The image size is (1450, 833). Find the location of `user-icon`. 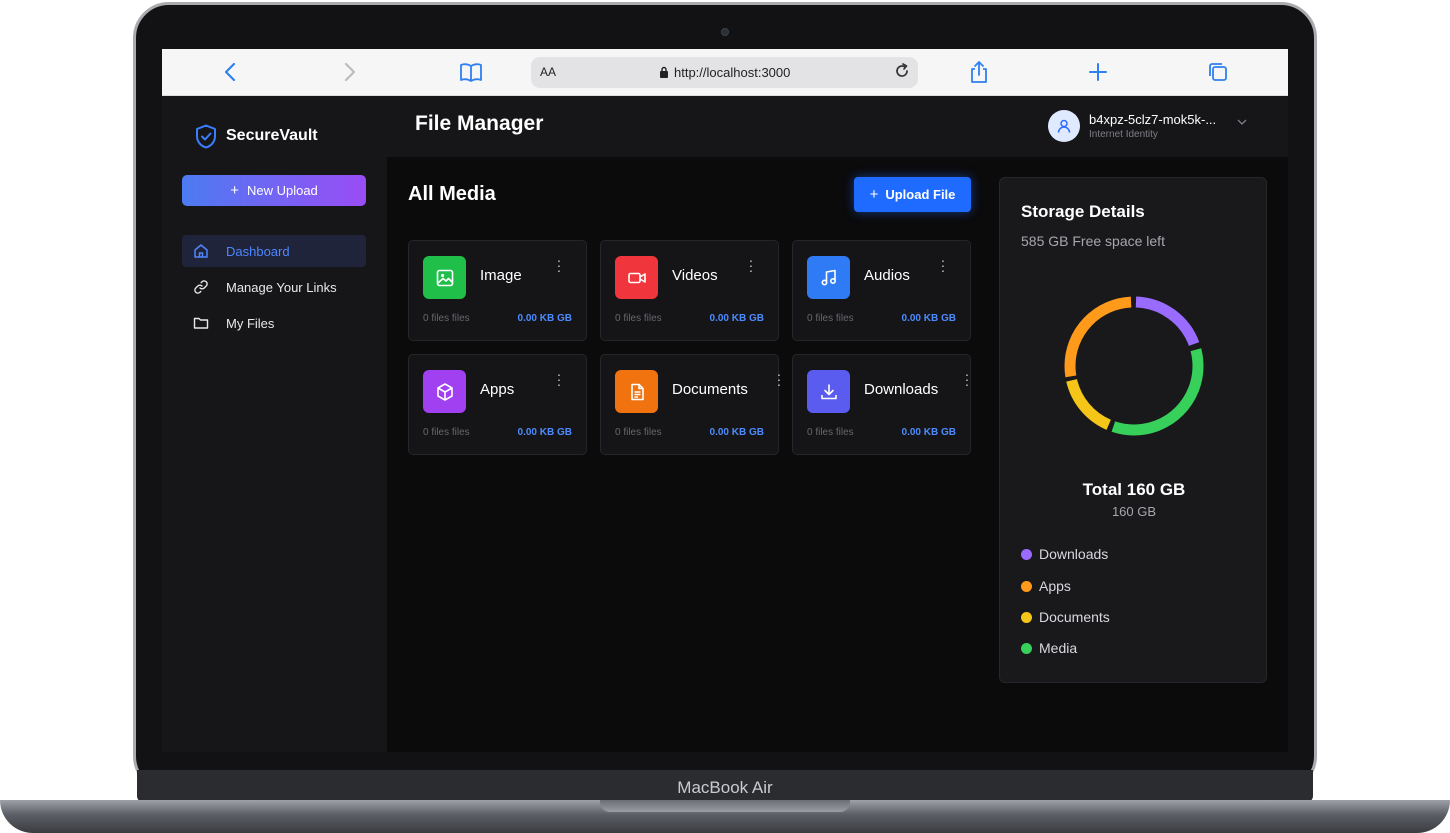

user-icon is located at coordinates (1064, 126).